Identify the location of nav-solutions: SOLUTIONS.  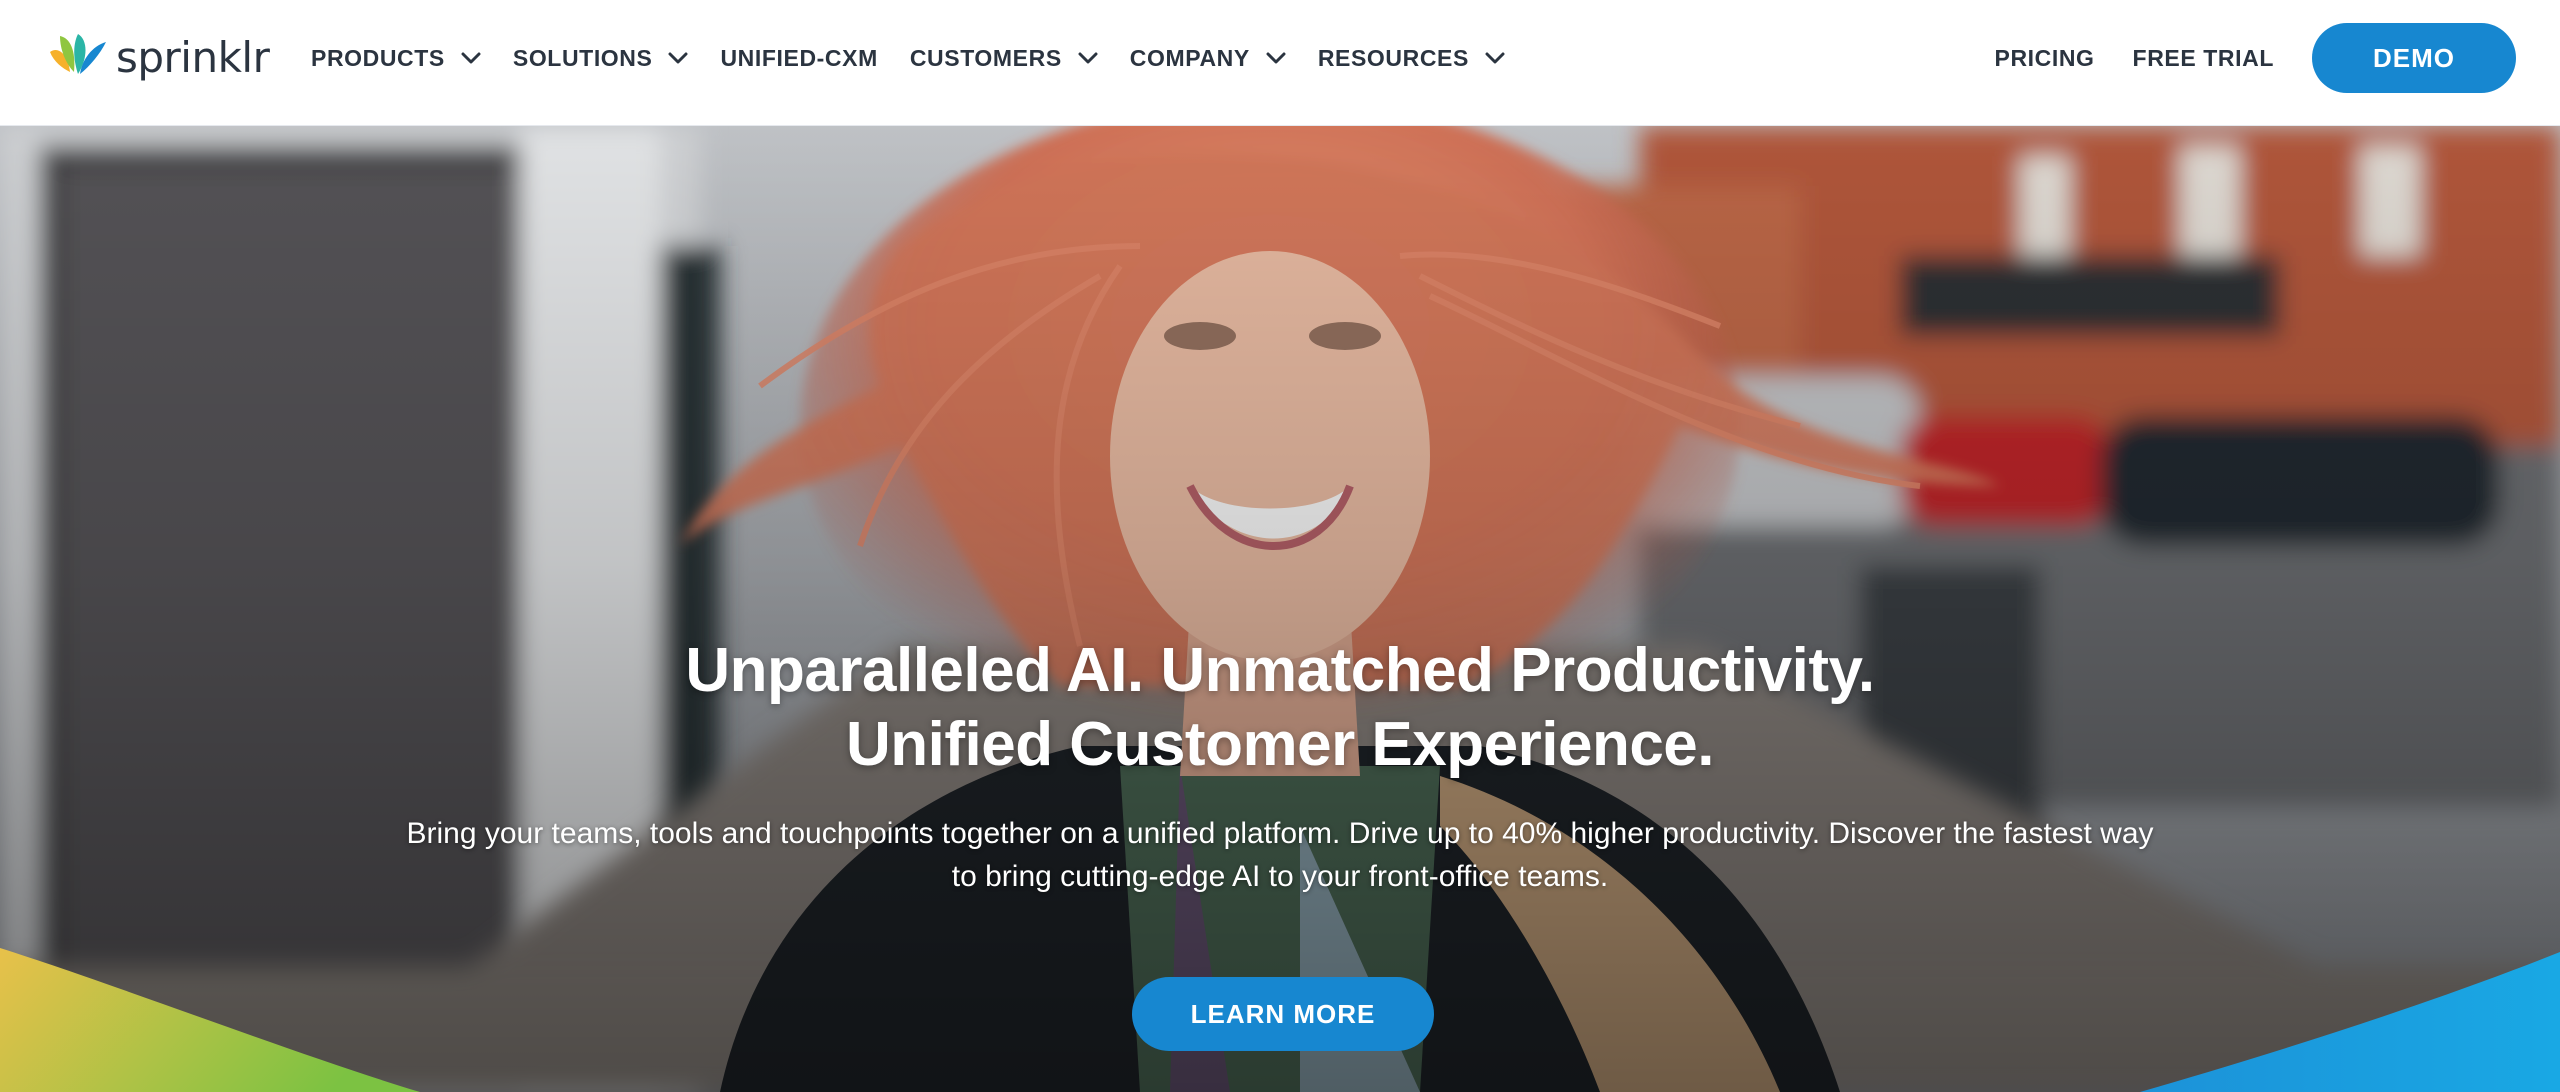
(601, 58).